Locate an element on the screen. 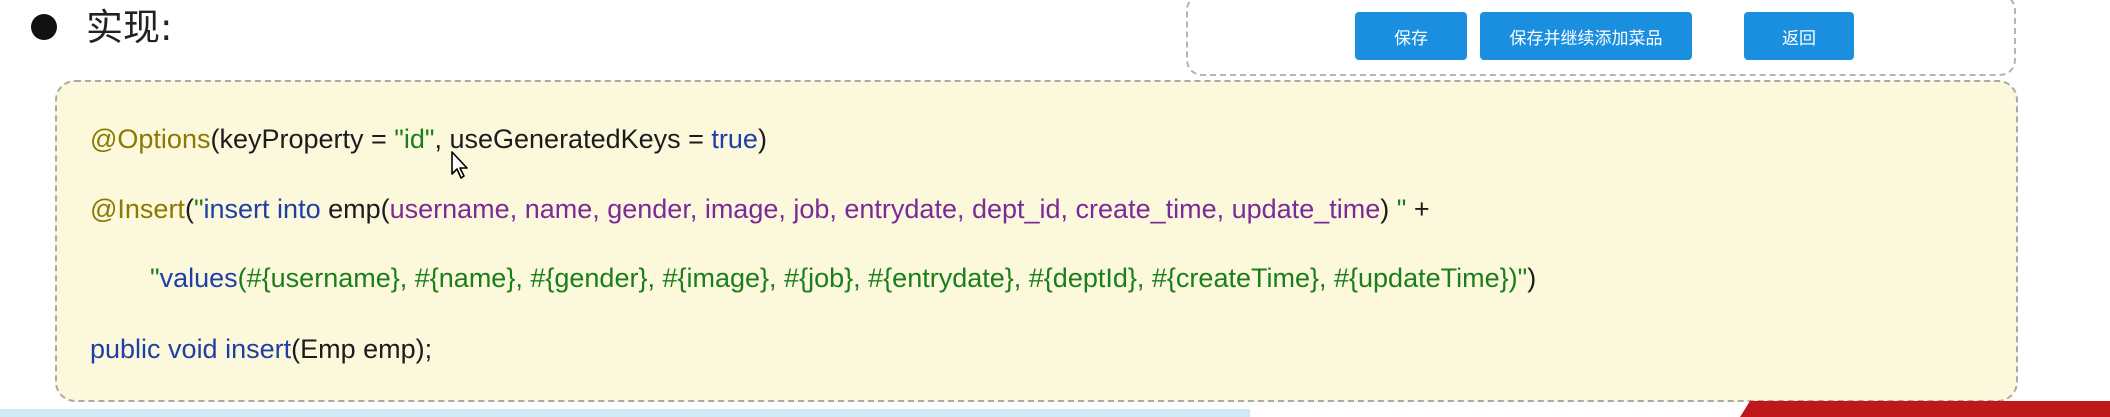 The width and height of the screenshot is (2110, 417). mouse-cursor-icon is located at coordinates (459, 165).